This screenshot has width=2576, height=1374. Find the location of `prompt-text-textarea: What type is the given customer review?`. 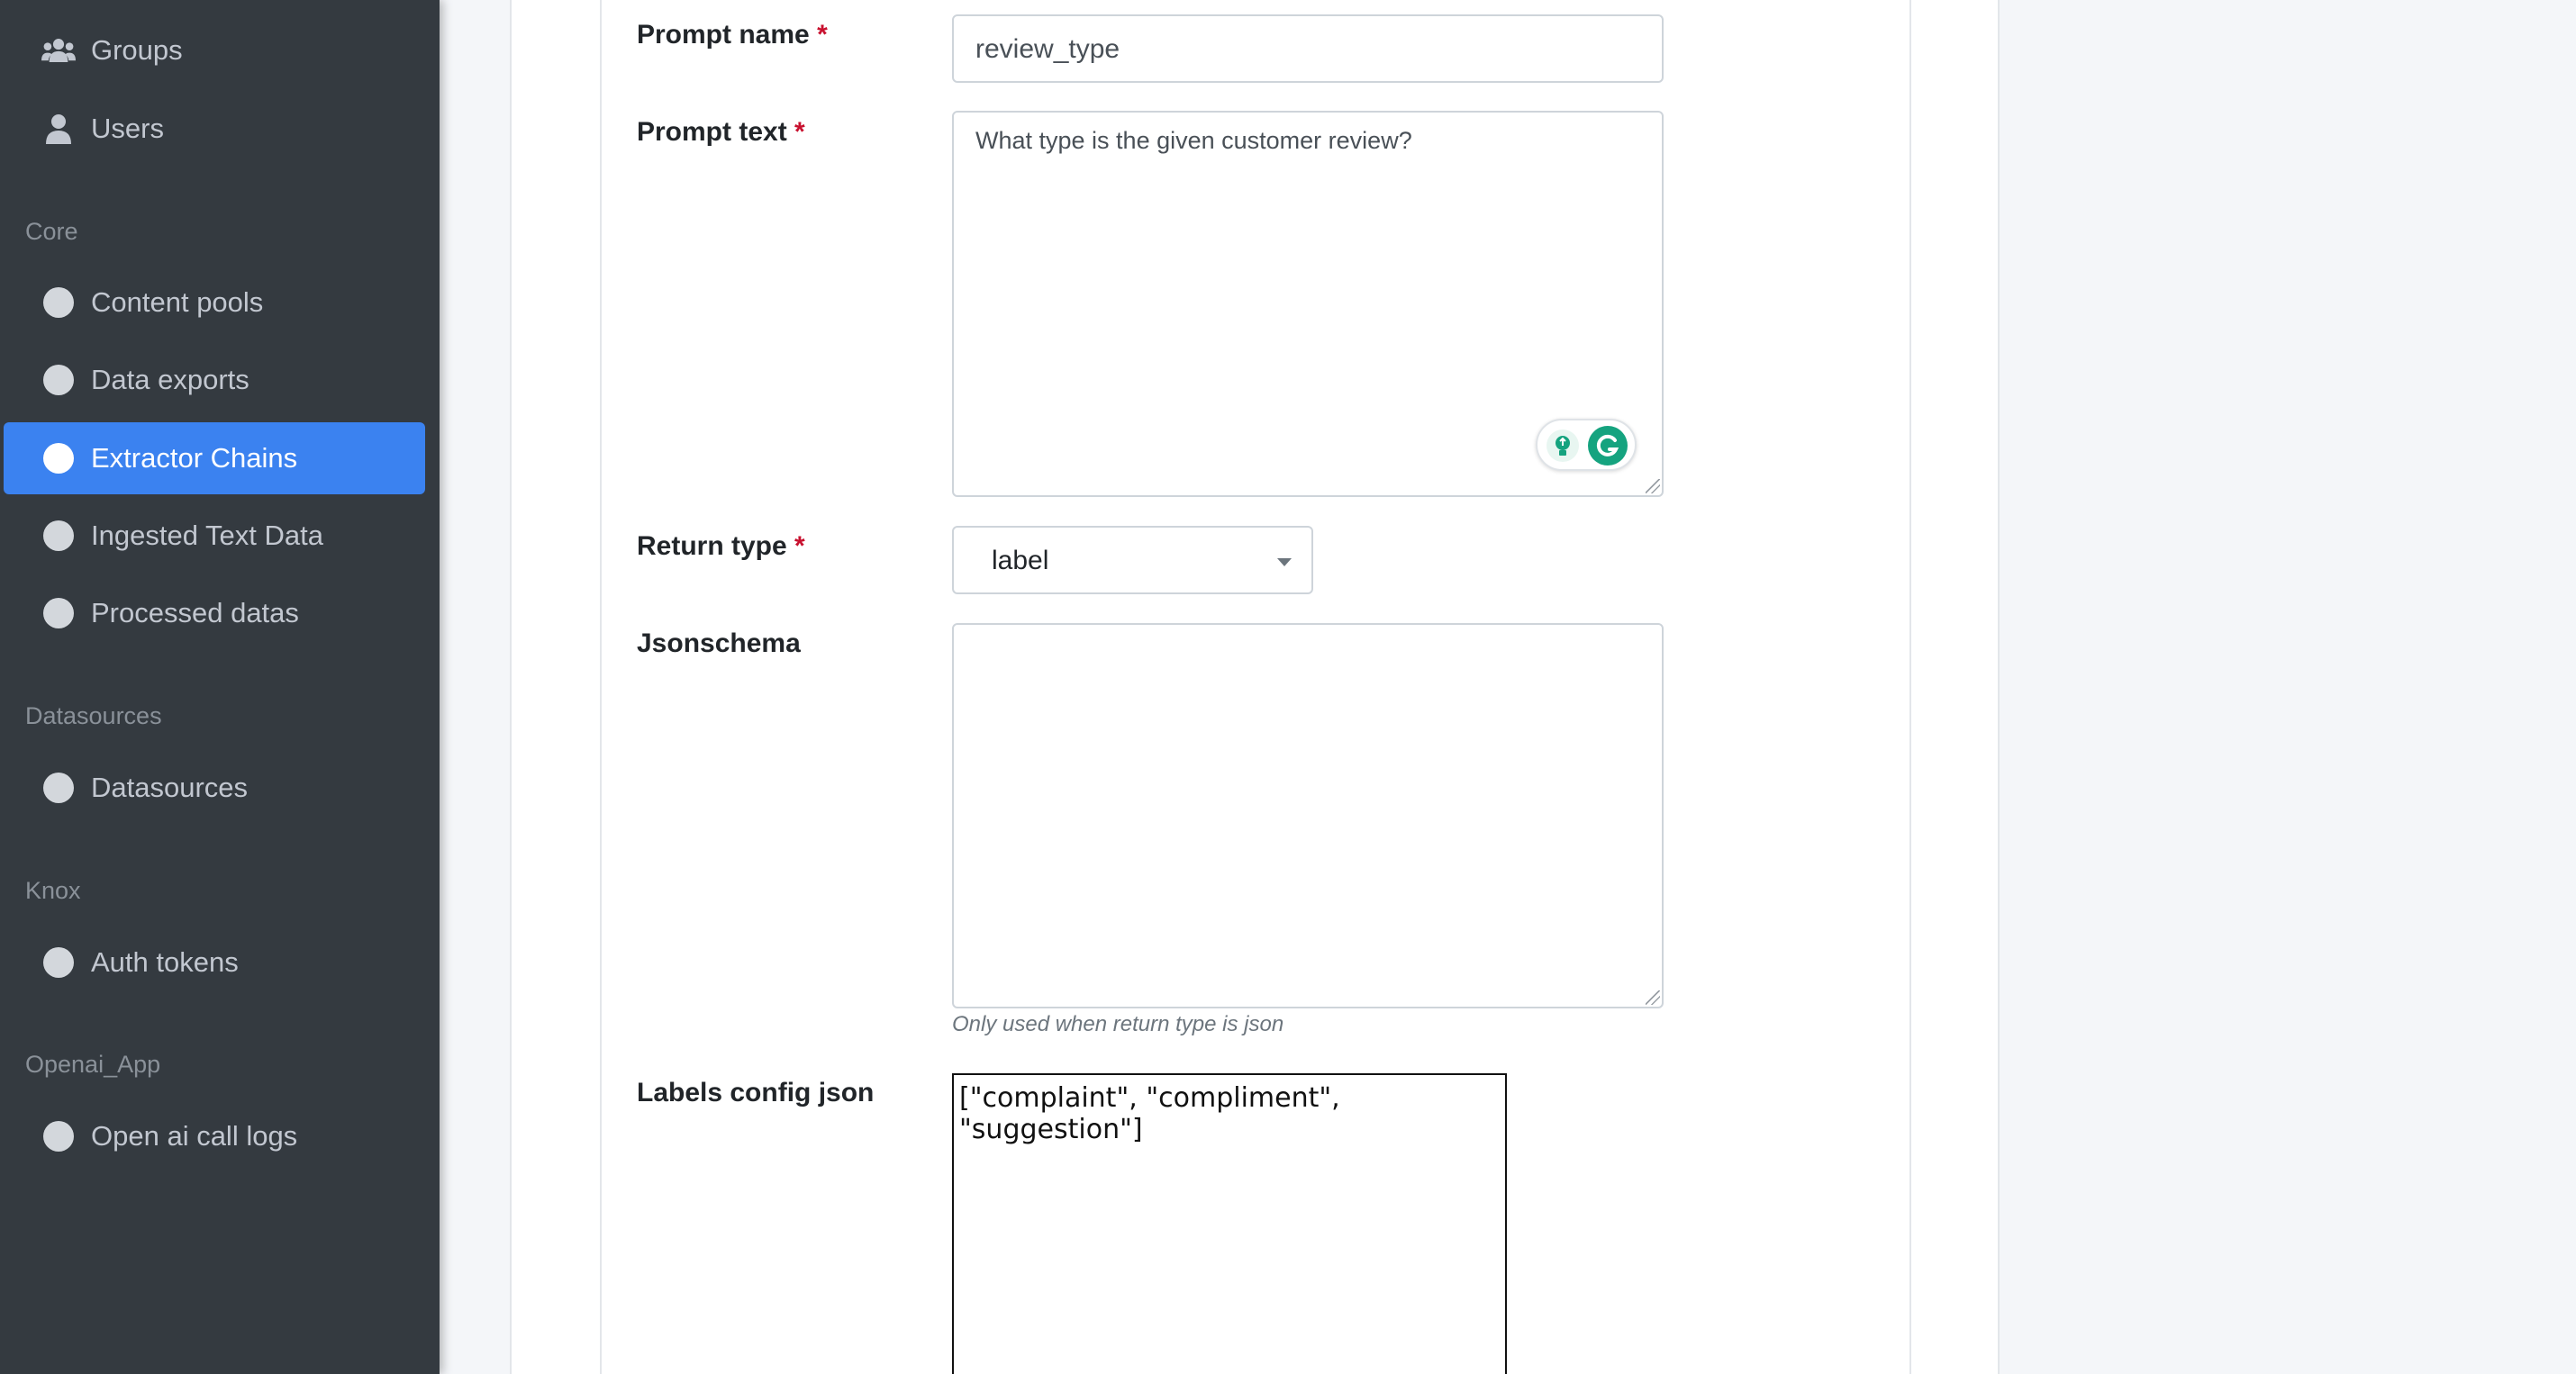

prompt-text-textarea: What type is the given customer review? is located at coordinates (1308, 304).